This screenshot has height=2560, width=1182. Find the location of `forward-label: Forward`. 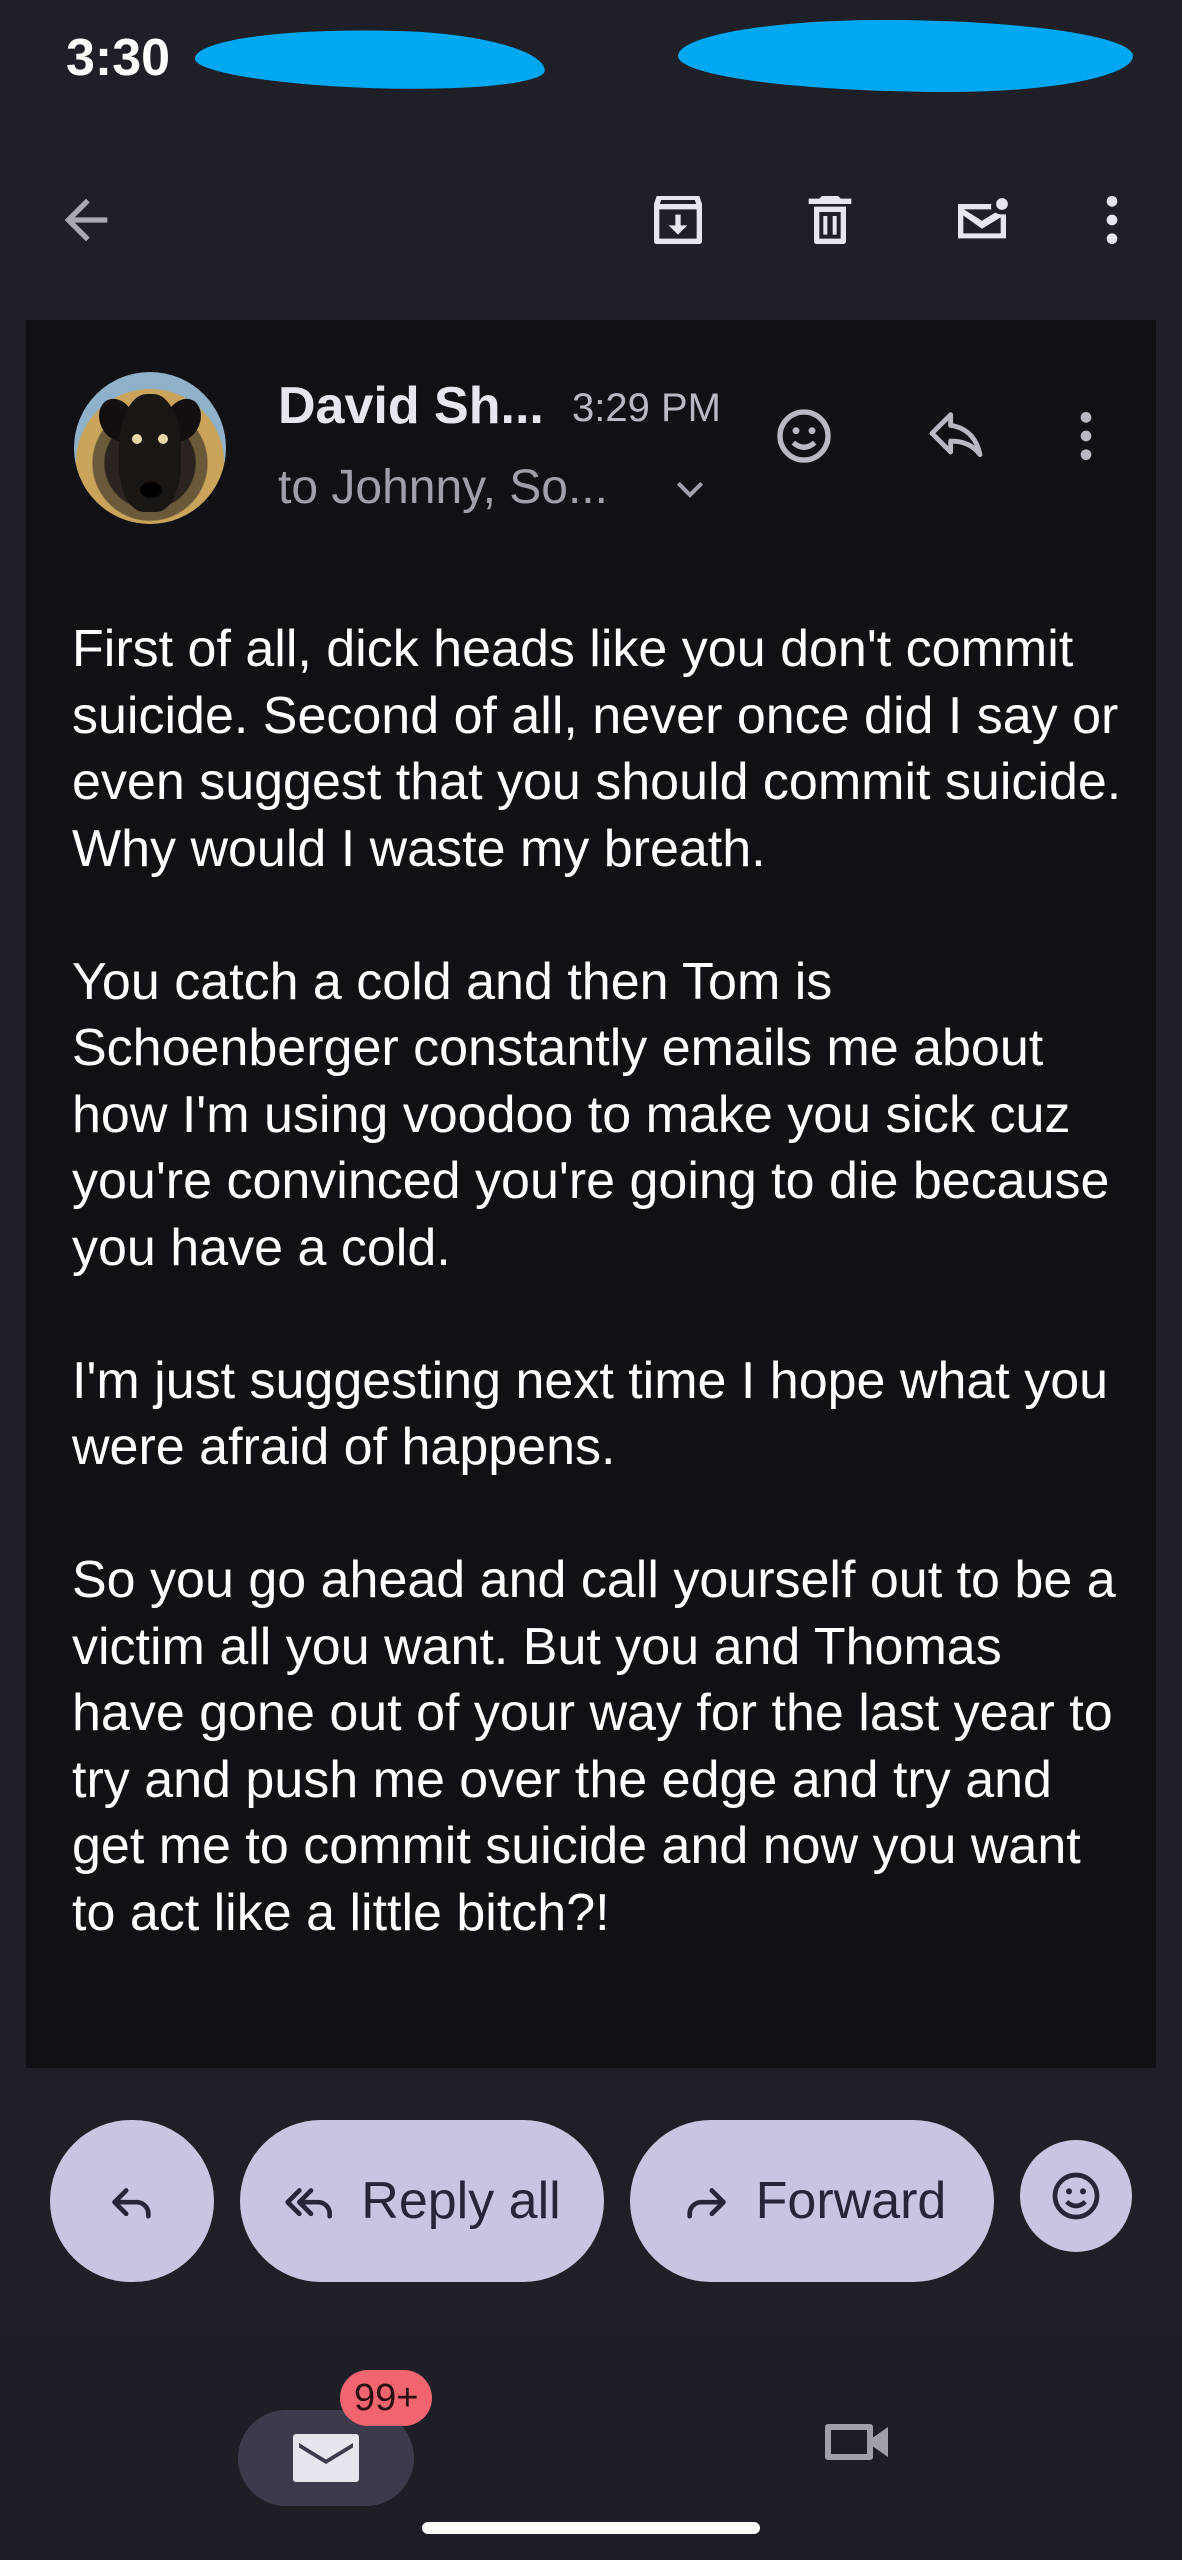

forward-label: Forward is located at coordinates (851, 2201).